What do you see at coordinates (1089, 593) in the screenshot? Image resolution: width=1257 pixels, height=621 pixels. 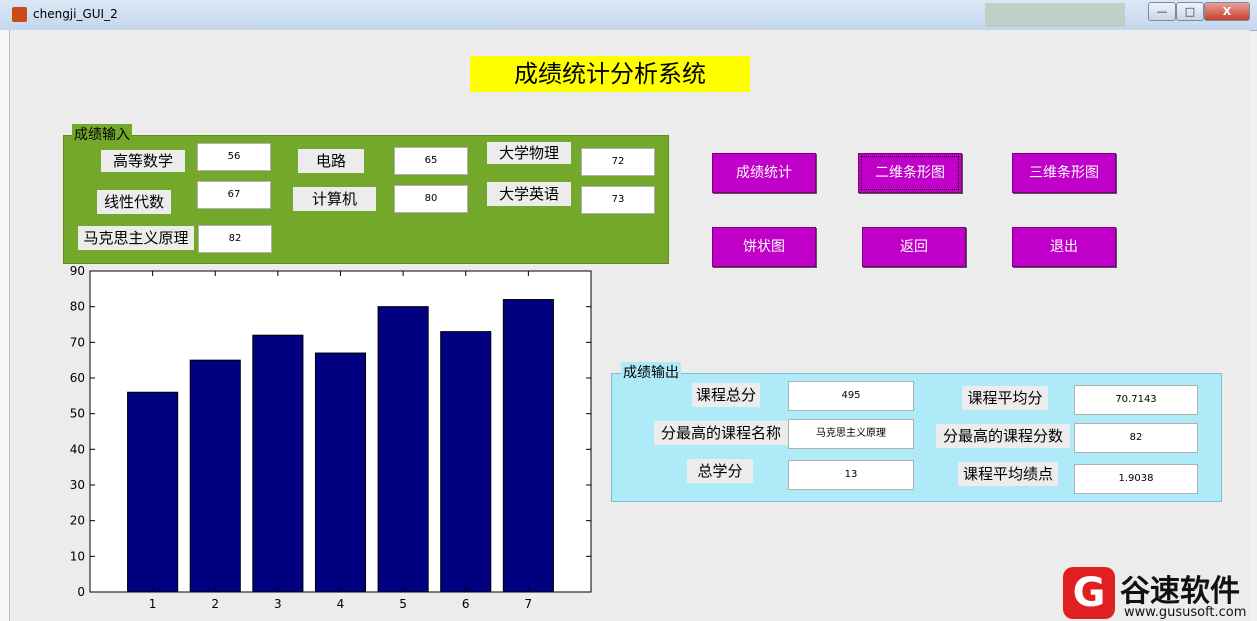 I see `gusu-logo-icon: G` at bounding box center [1089, 593].